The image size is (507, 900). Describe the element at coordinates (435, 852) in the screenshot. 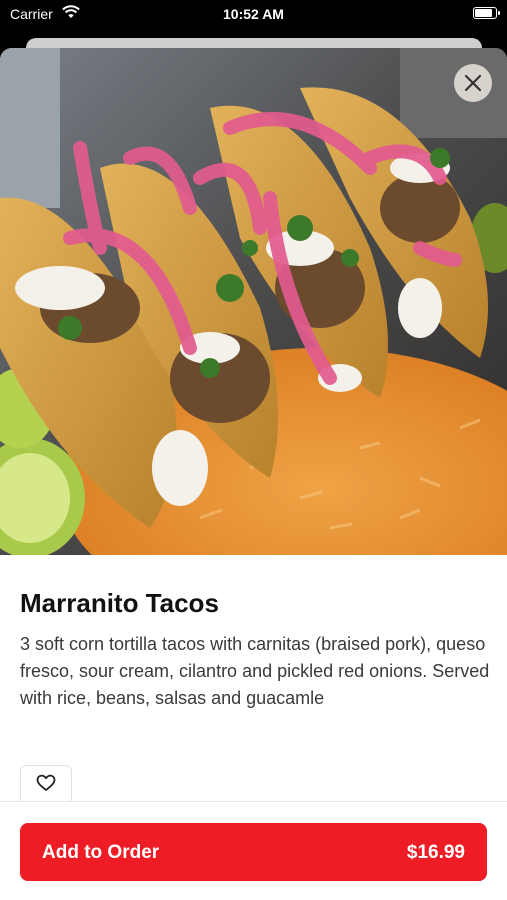

I see `order-price: $16.99` at that location.